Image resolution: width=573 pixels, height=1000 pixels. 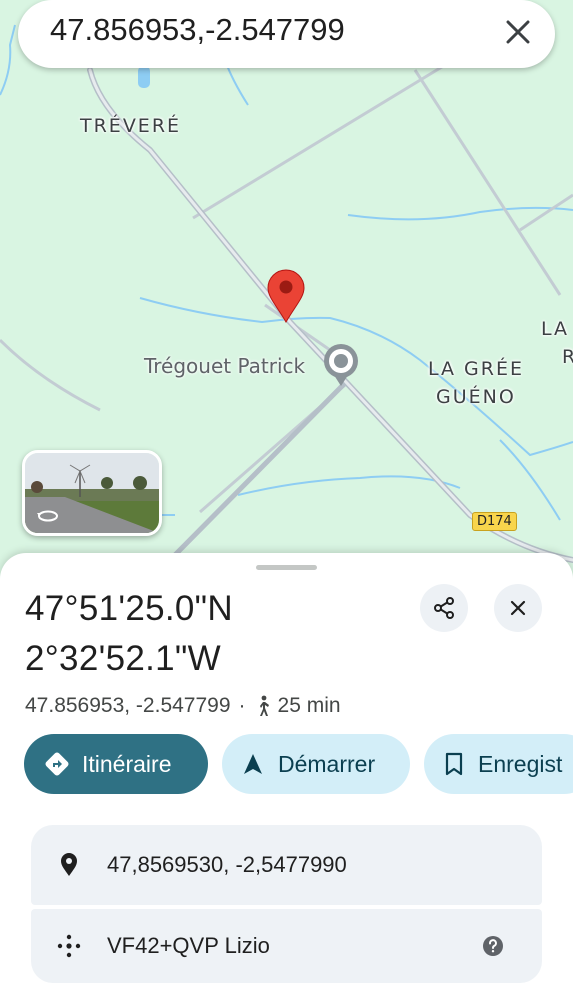 What do you see at coordinates (57, 764) in the screenshot?
I see `directions-icon` at bounding box center [57, 764].